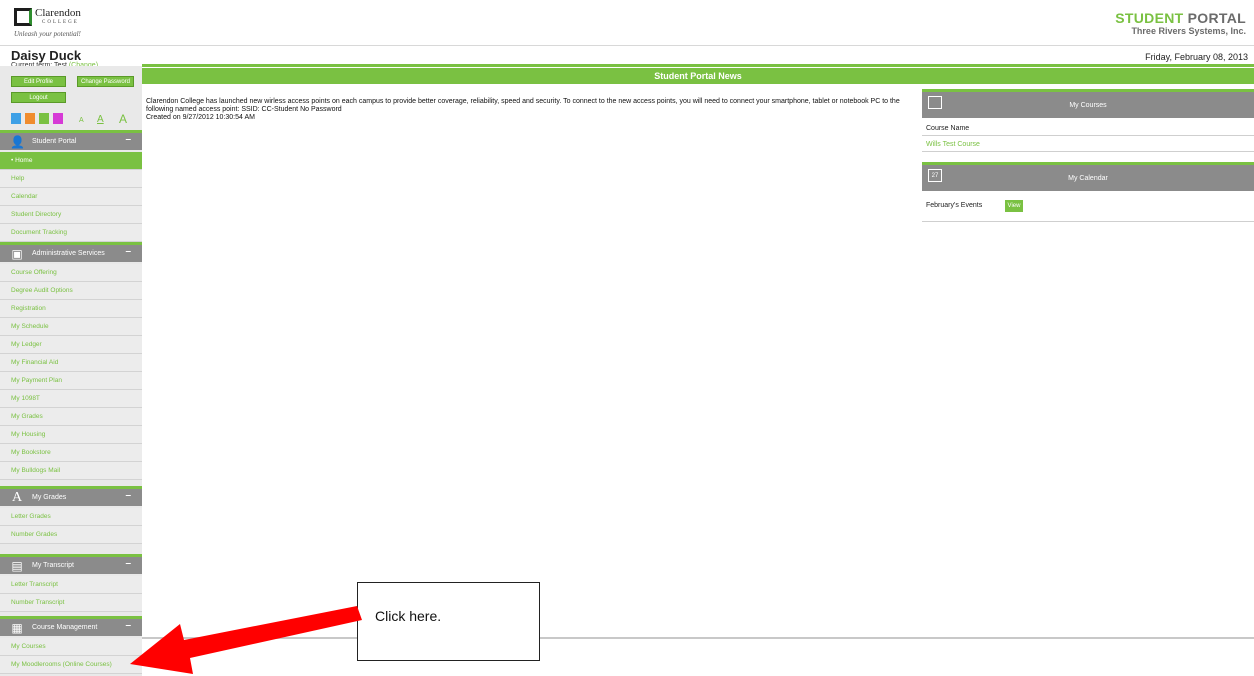  What do you see at coordinates (71, 585) in the screenshot?
I see `sidebar-item-letter-transcript: Letter Transcript` at bounding box center [71, 585].